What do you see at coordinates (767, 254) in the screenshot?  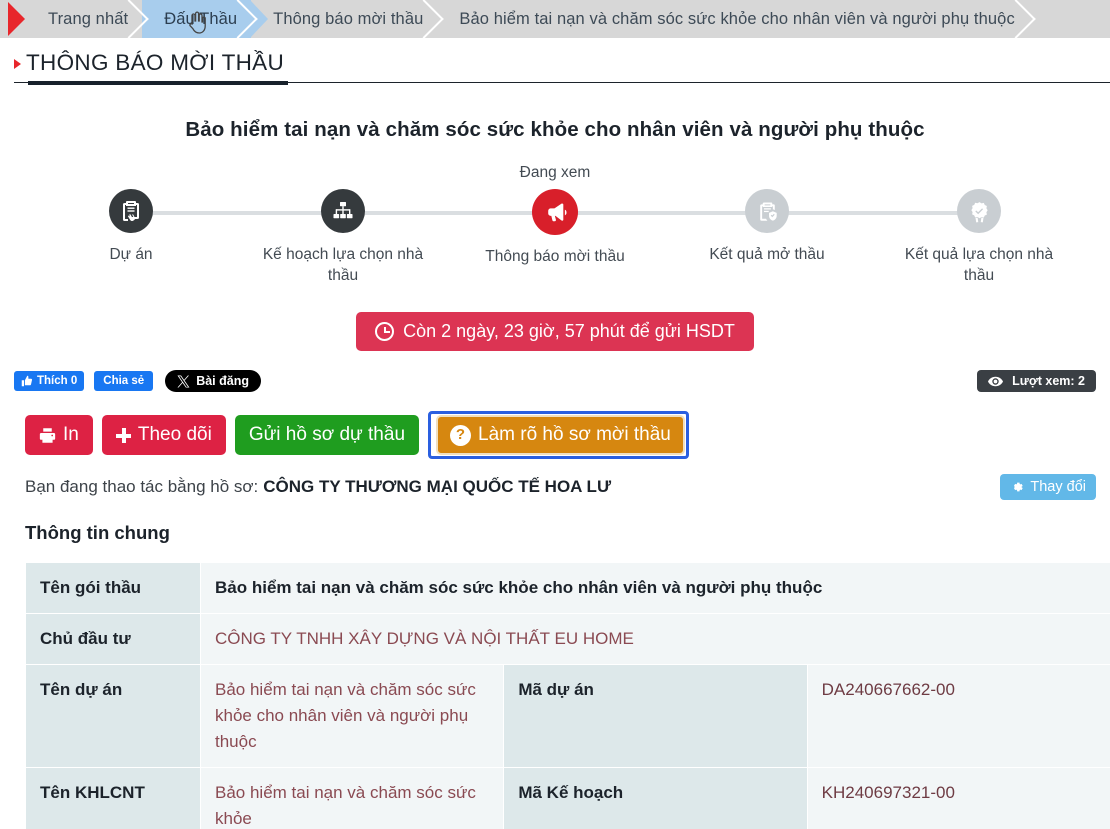 I see `stepper-step-label: Kết quả mở thầu` at bounding box center [767, 254].